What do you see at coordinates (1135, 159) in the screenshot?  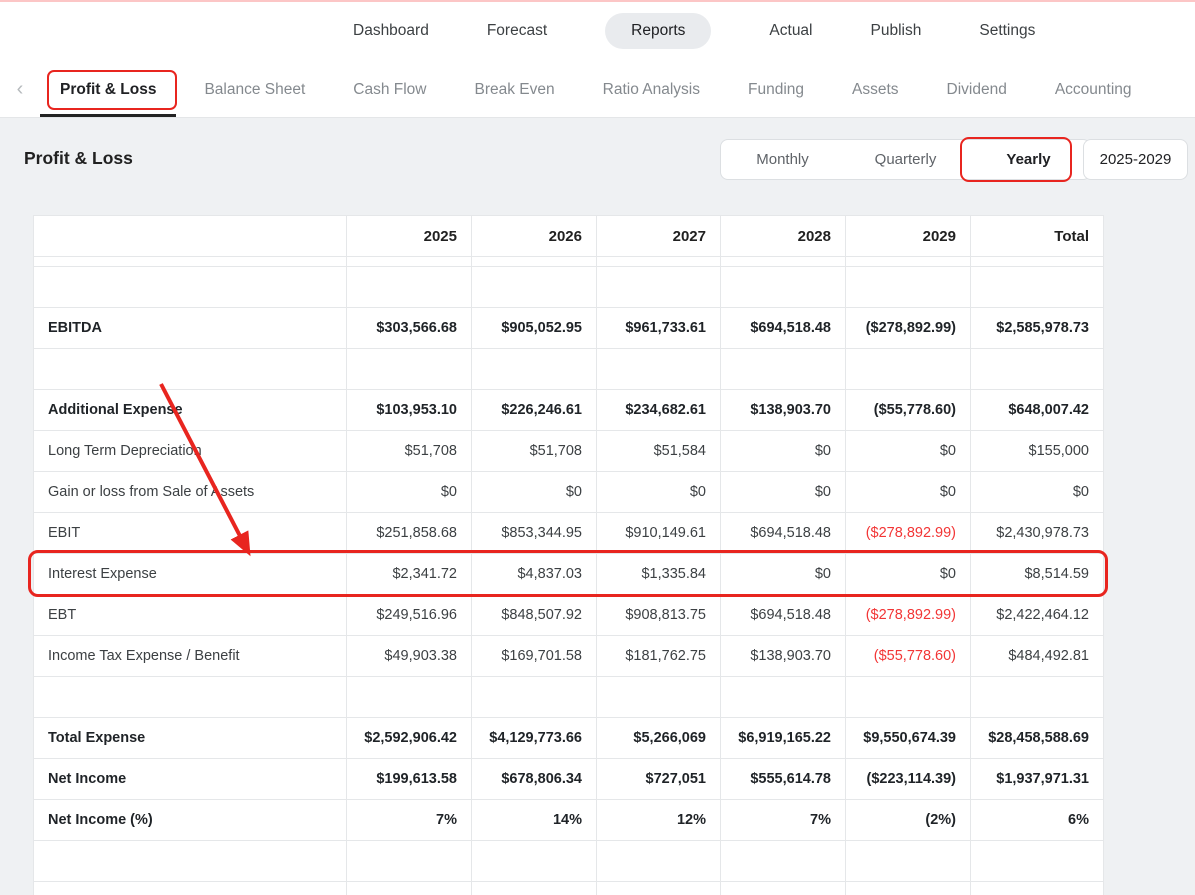 I see `year-range-dropdown: 2025-2029` at bounding box center [1135, 159].